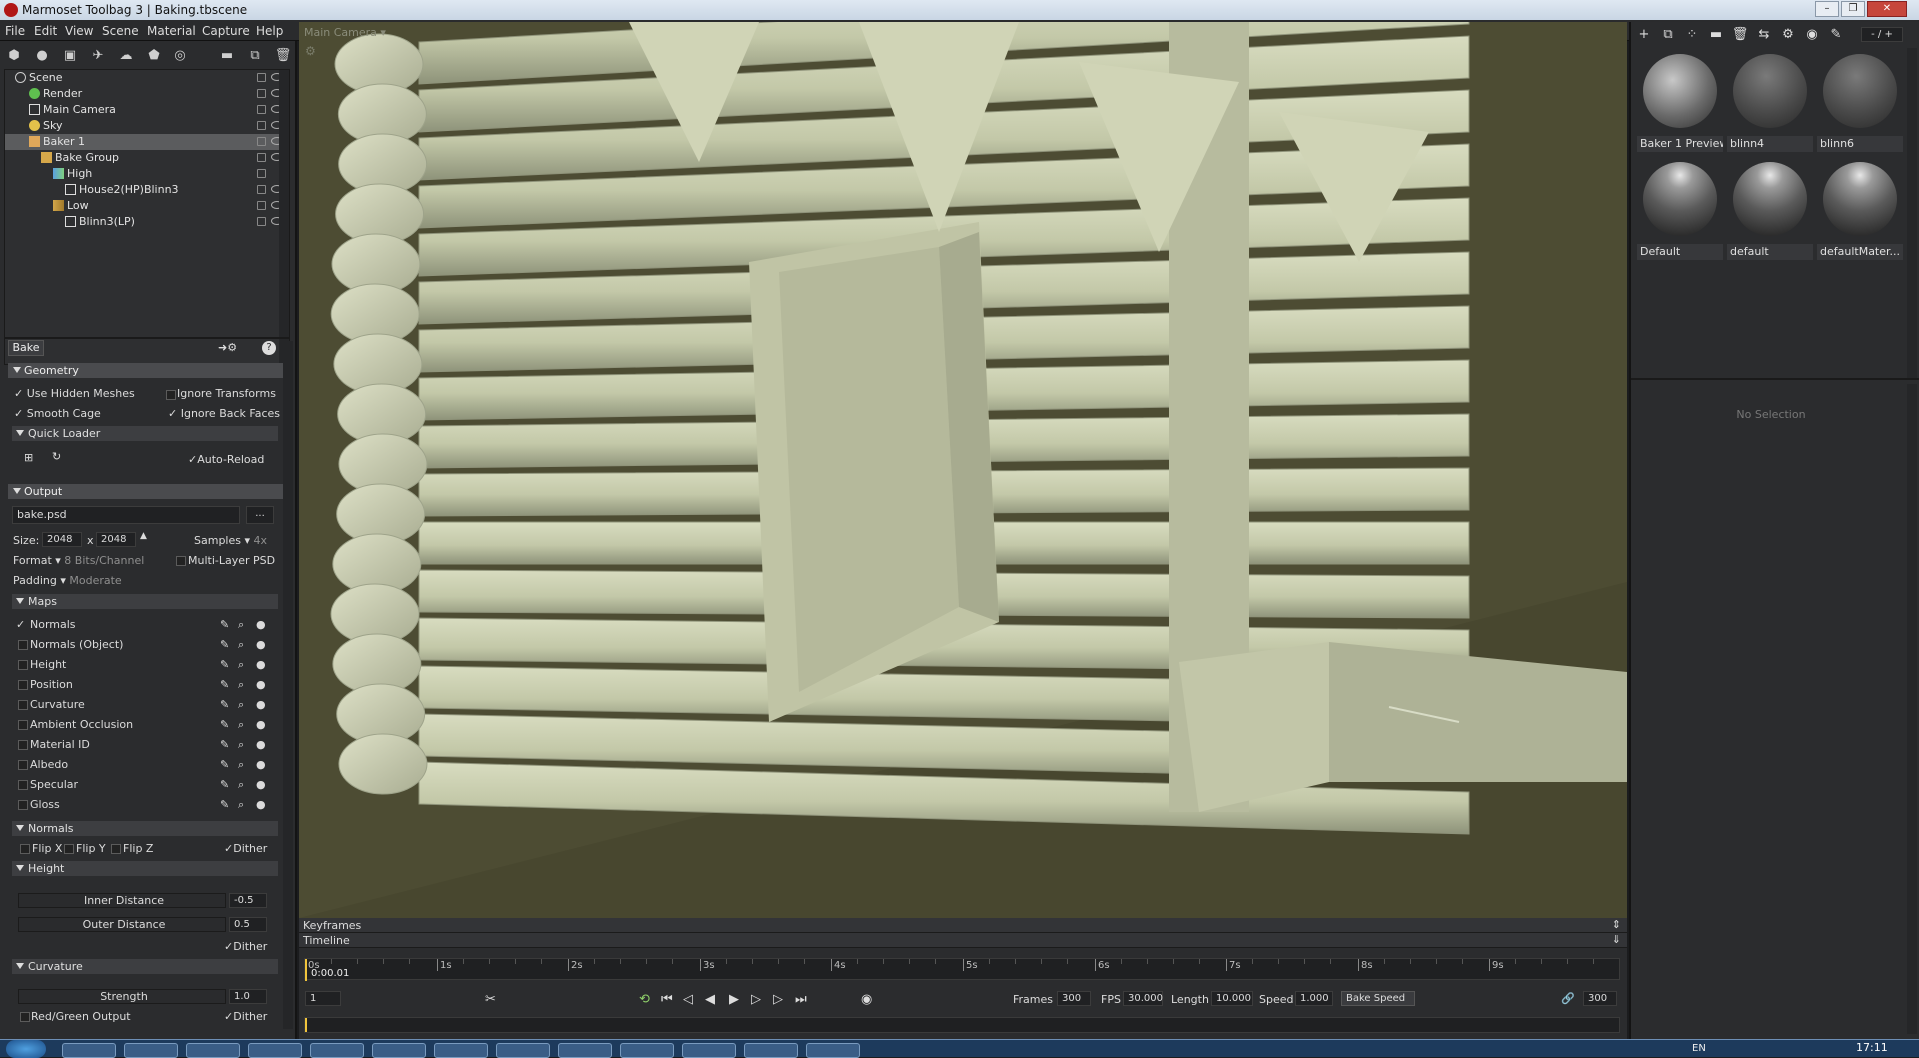 Image resolution: width=1919 pixels, height=1058 pixels. Describe the element at coordinates (1143, 998) in the screenshot. I see `fps-input: 30.000` at that location.